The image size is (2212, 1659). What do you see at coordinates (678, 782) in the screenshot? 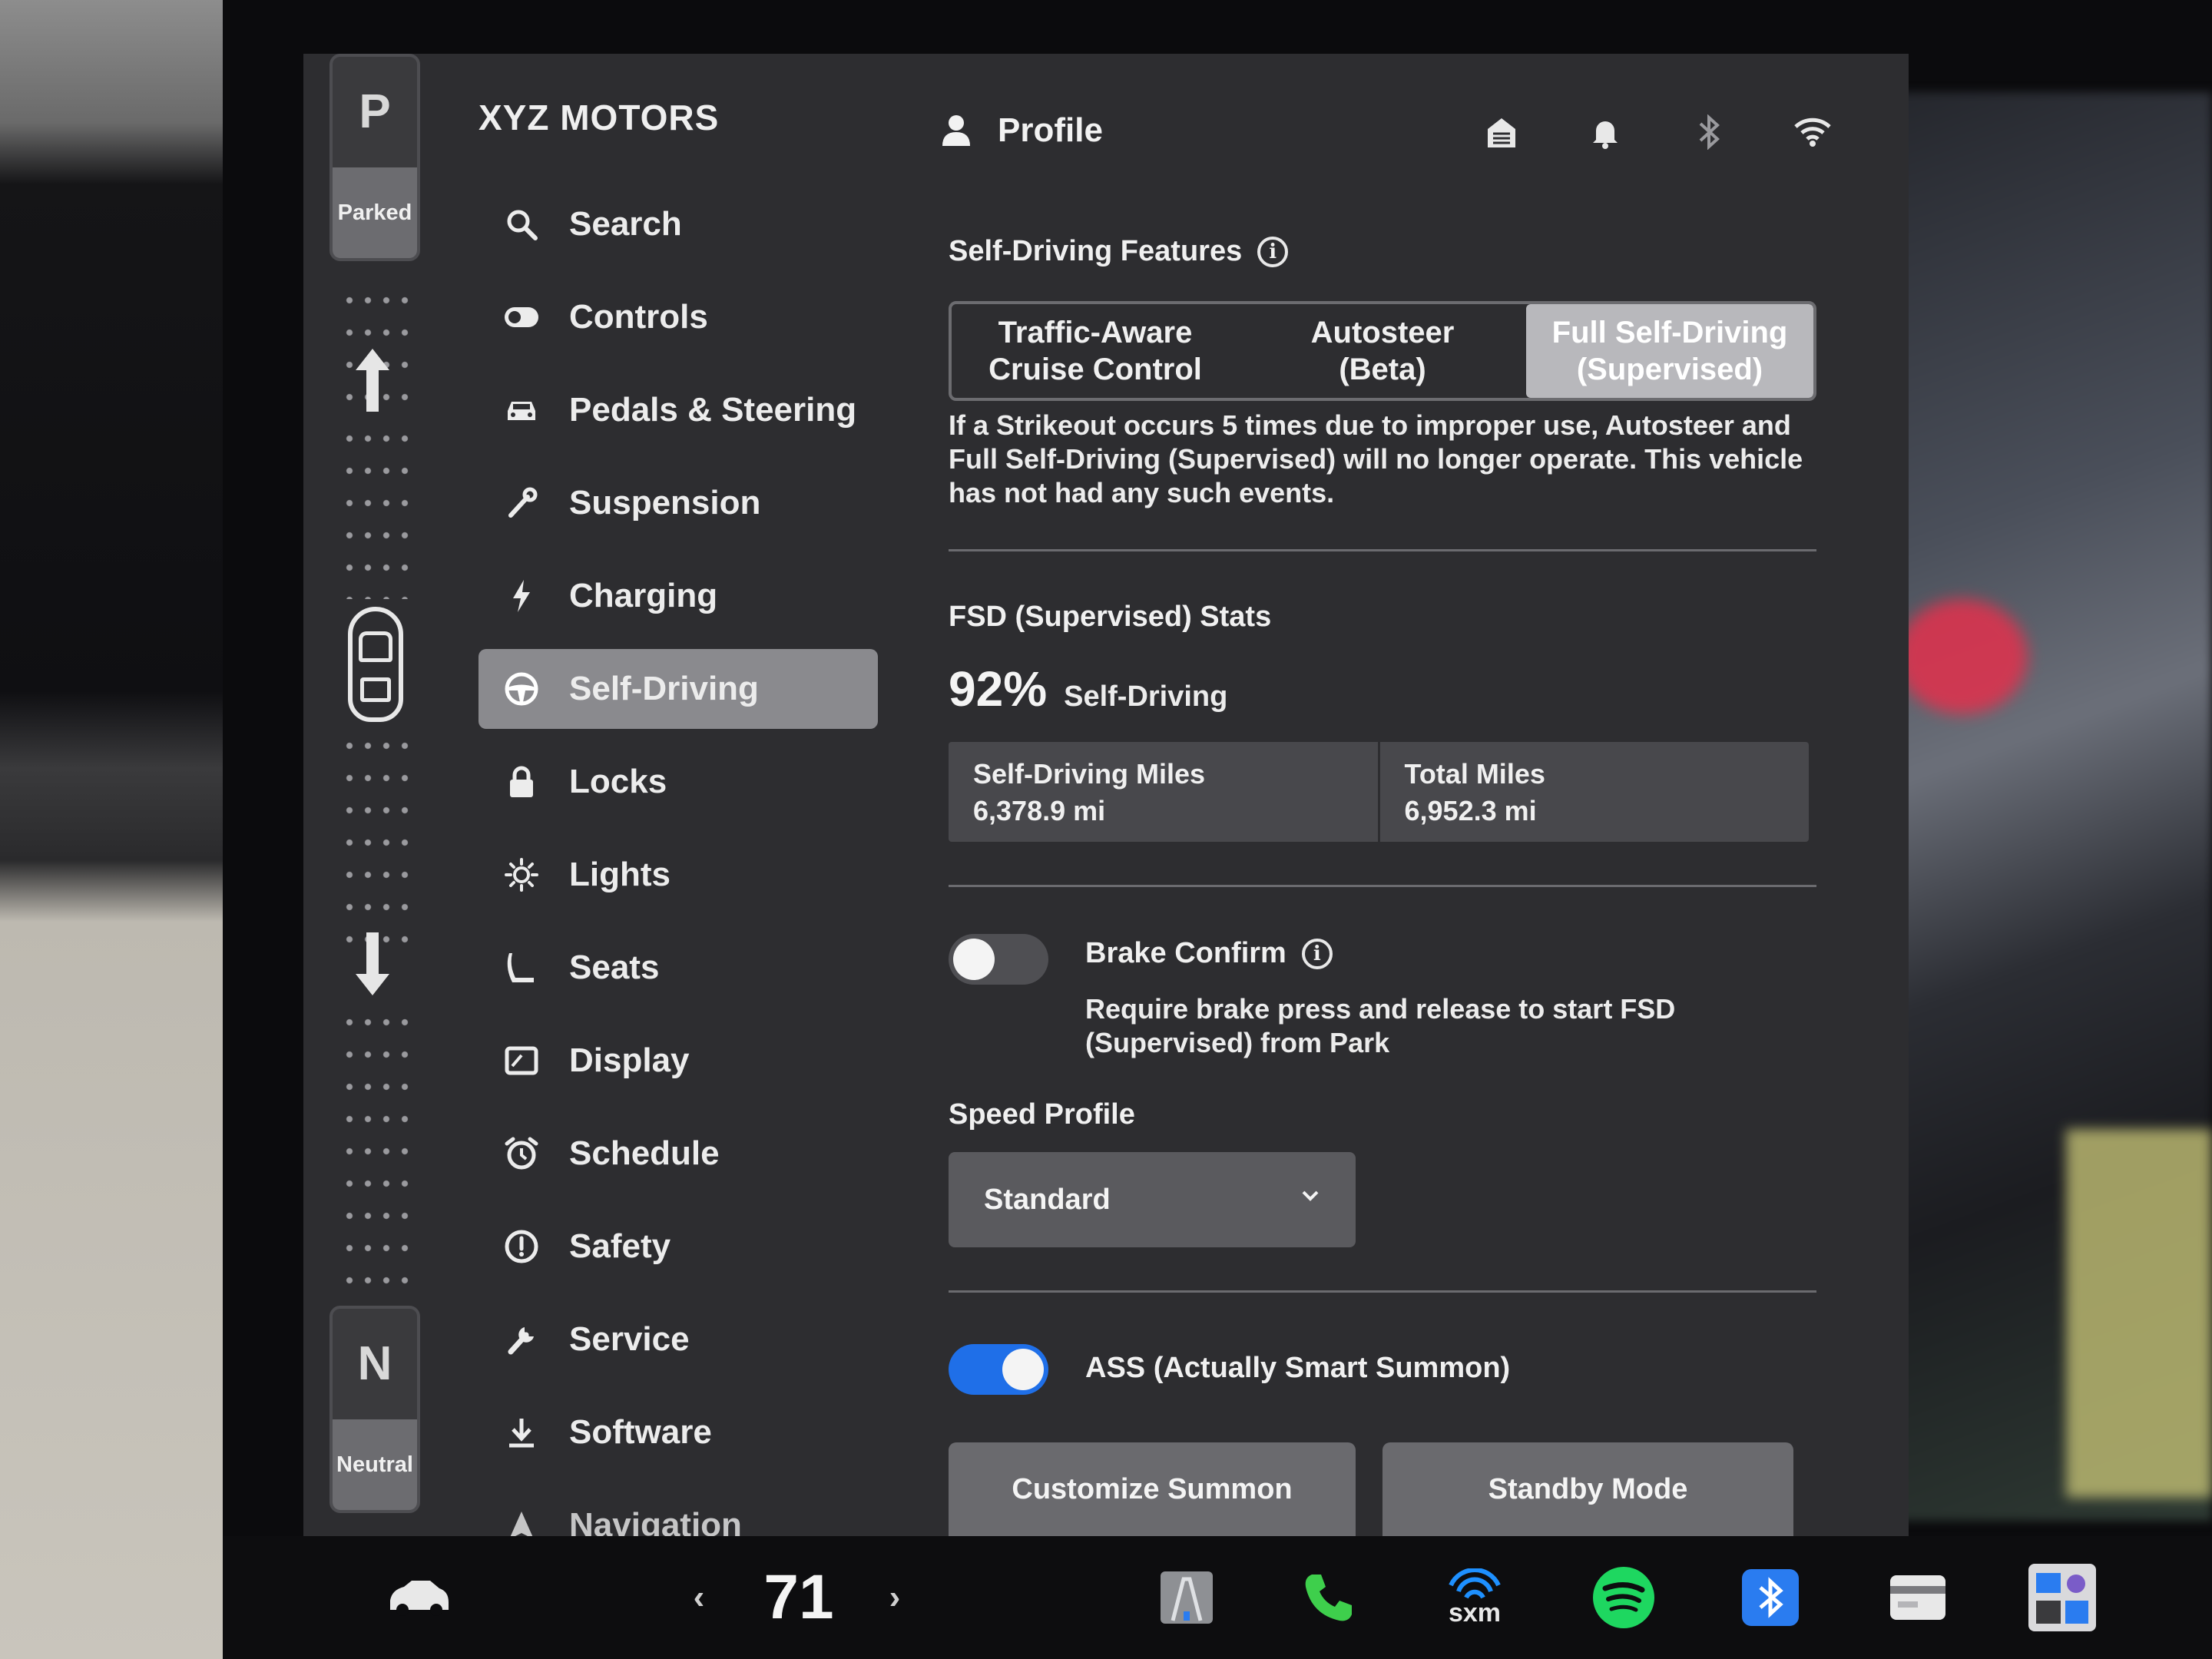
I see `nav-item-locks: Locks` at bounding box center [678, 782].